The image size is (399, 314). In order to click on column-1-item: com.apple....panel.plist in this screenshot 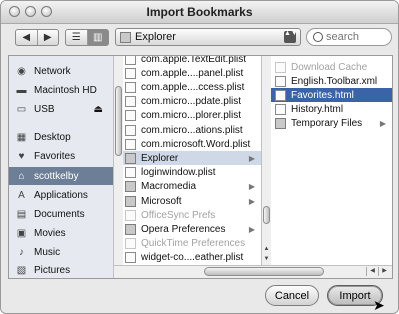, I will do `click(191, 73)`.